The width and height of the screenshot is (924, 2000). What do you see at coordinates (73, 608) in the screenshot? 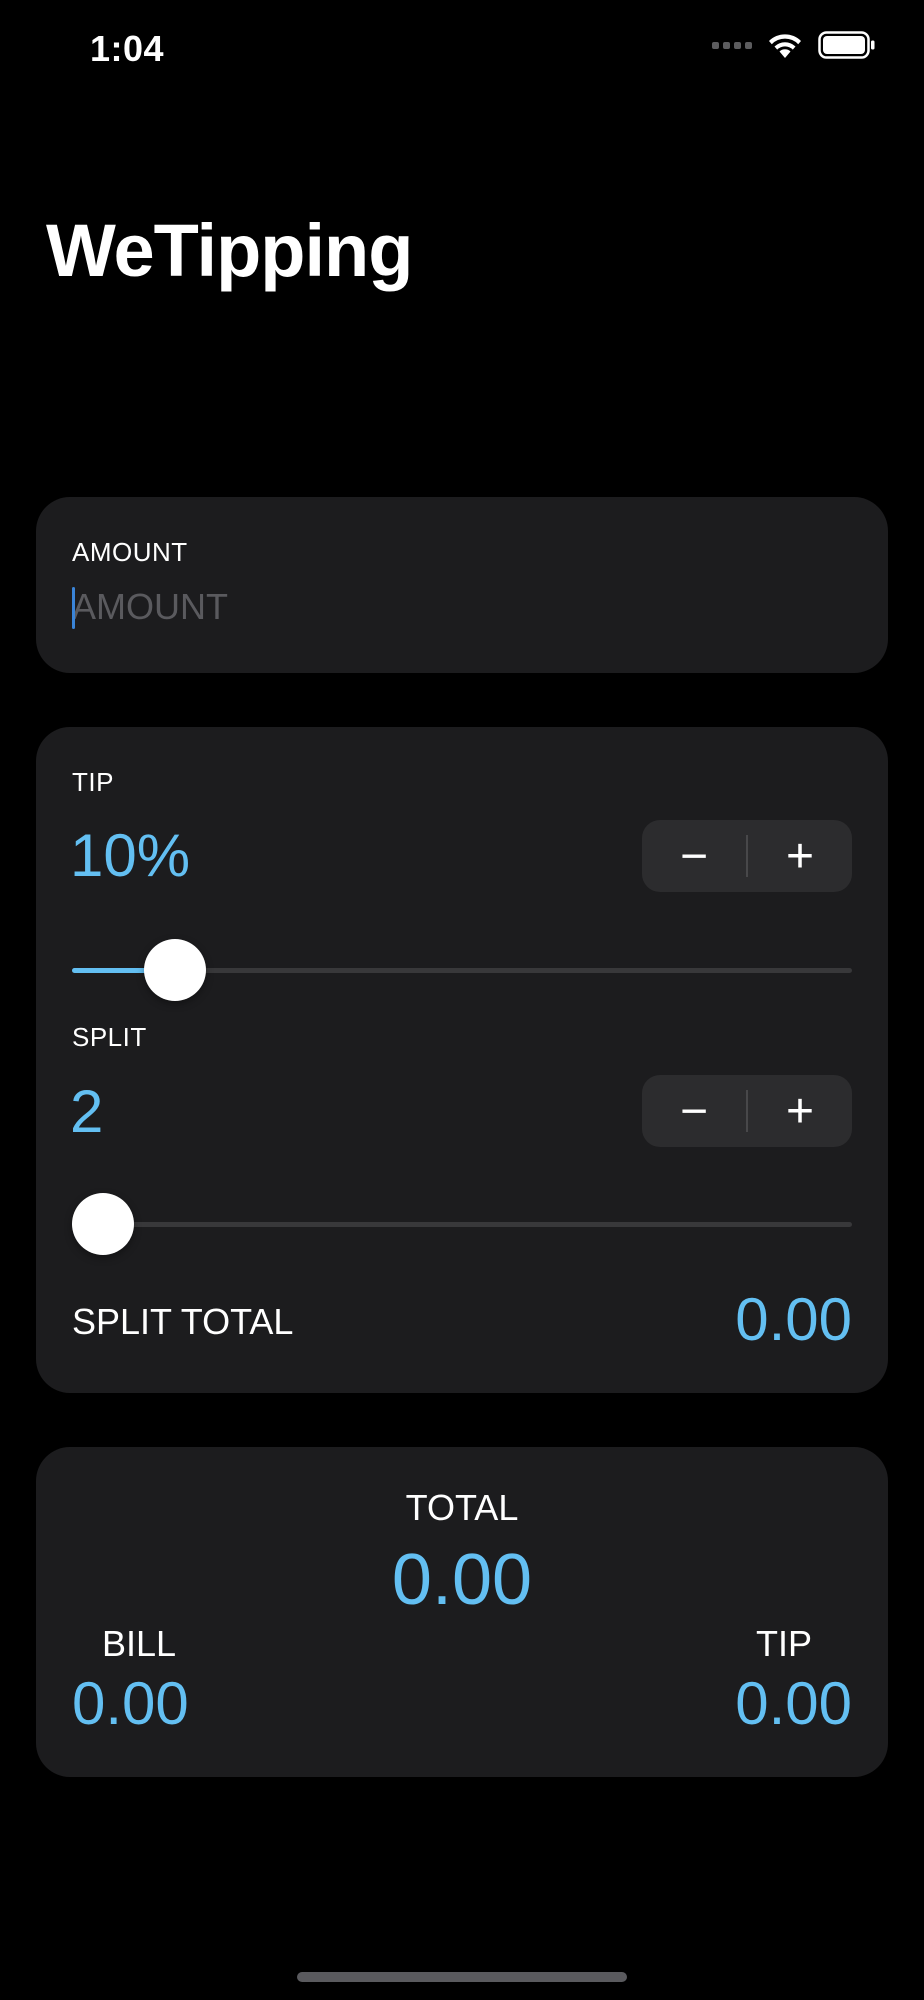
I see `text-caret` at bounding box center [73, 608].